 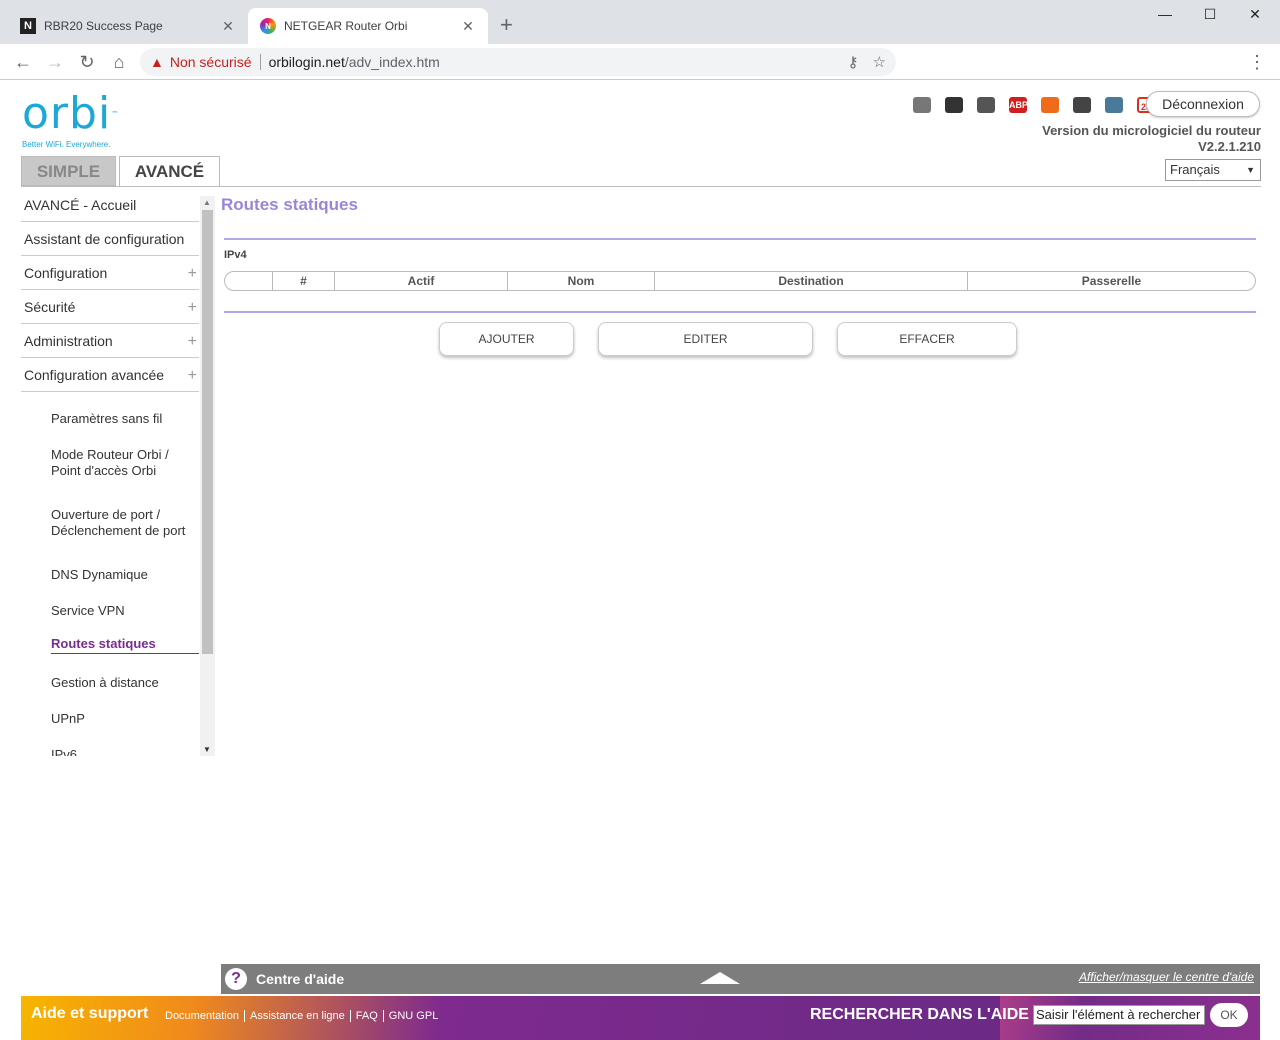 What do you see at coordinates (68, 340) in the screenshot?
I see `sidebar-item-label: Administration` at bounding box center [68, 340].